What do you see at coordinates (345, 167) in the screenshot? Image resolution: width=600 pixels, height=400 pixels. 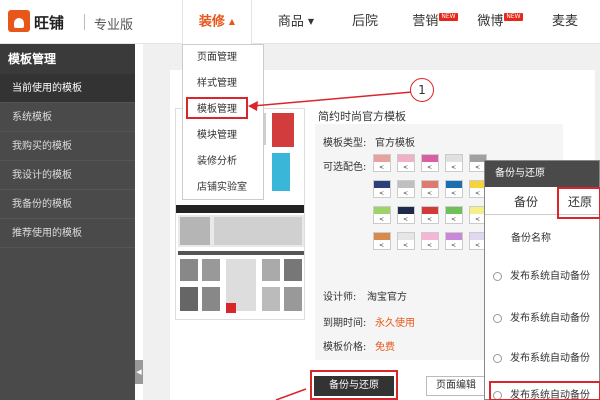 I see `color-scheme-label: 可选配色:` at bounding box center [345, 167].